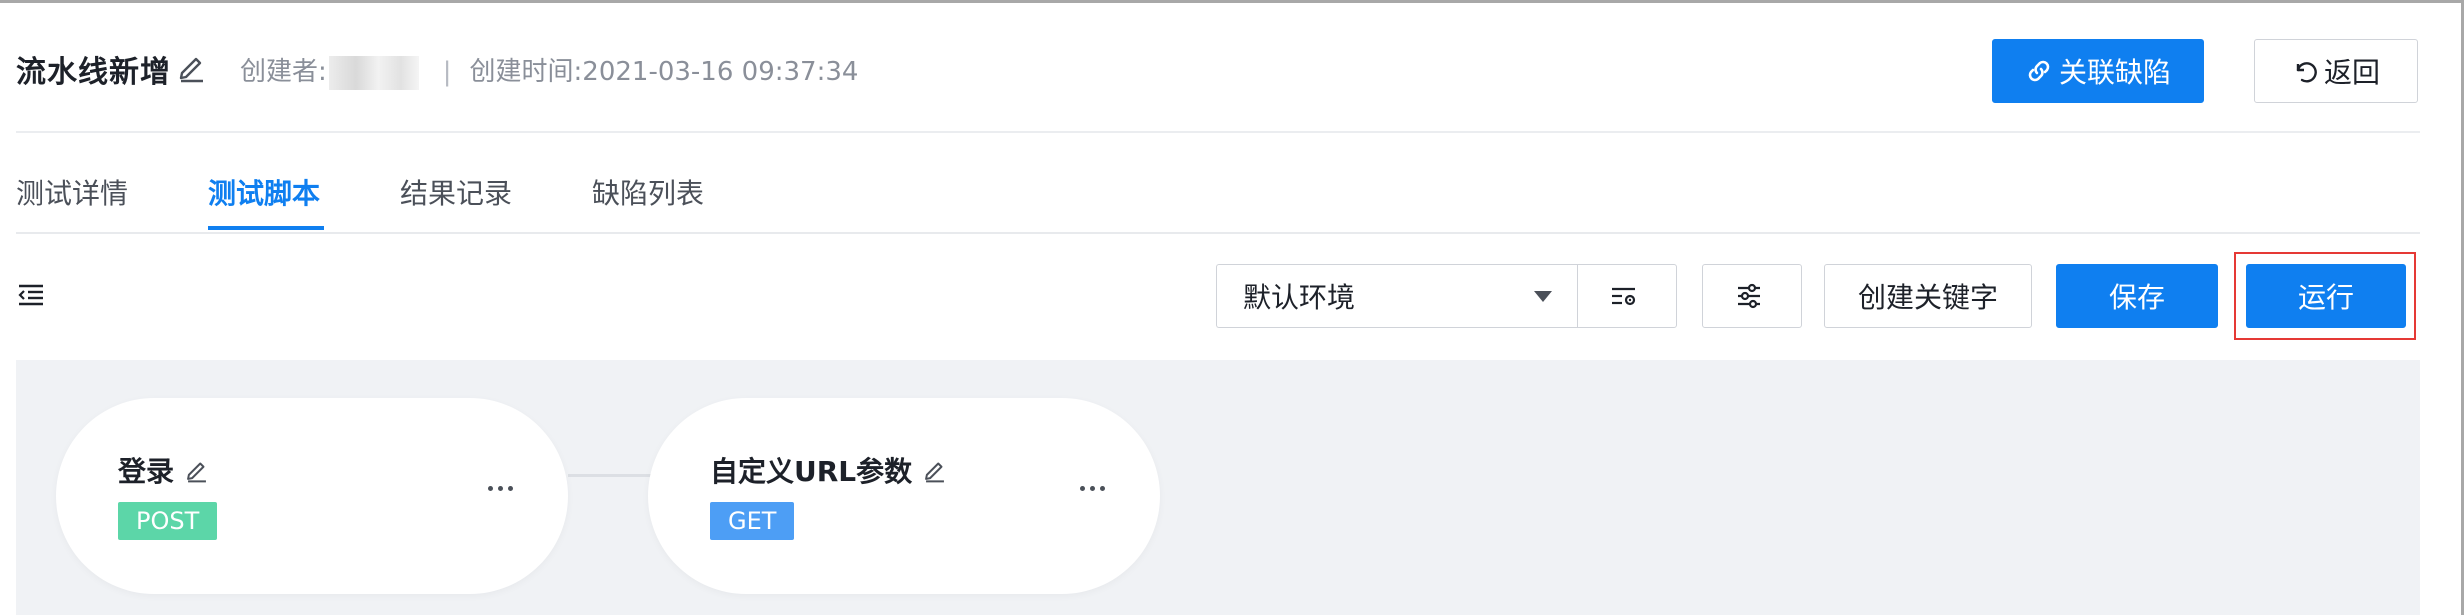  What do you see at coordinates (312, 496) in the screenshot?
I see `flow-node-login: 登录 POST` at bounding box center [312, 496].